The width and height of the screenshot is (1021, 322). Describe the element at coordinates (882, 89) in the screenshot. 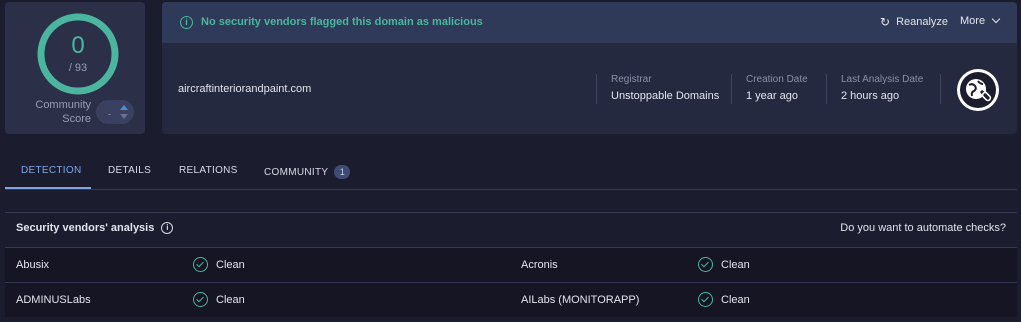

I see `last-analysis-field: Last Analysis Date 2 hours ago` at that location.